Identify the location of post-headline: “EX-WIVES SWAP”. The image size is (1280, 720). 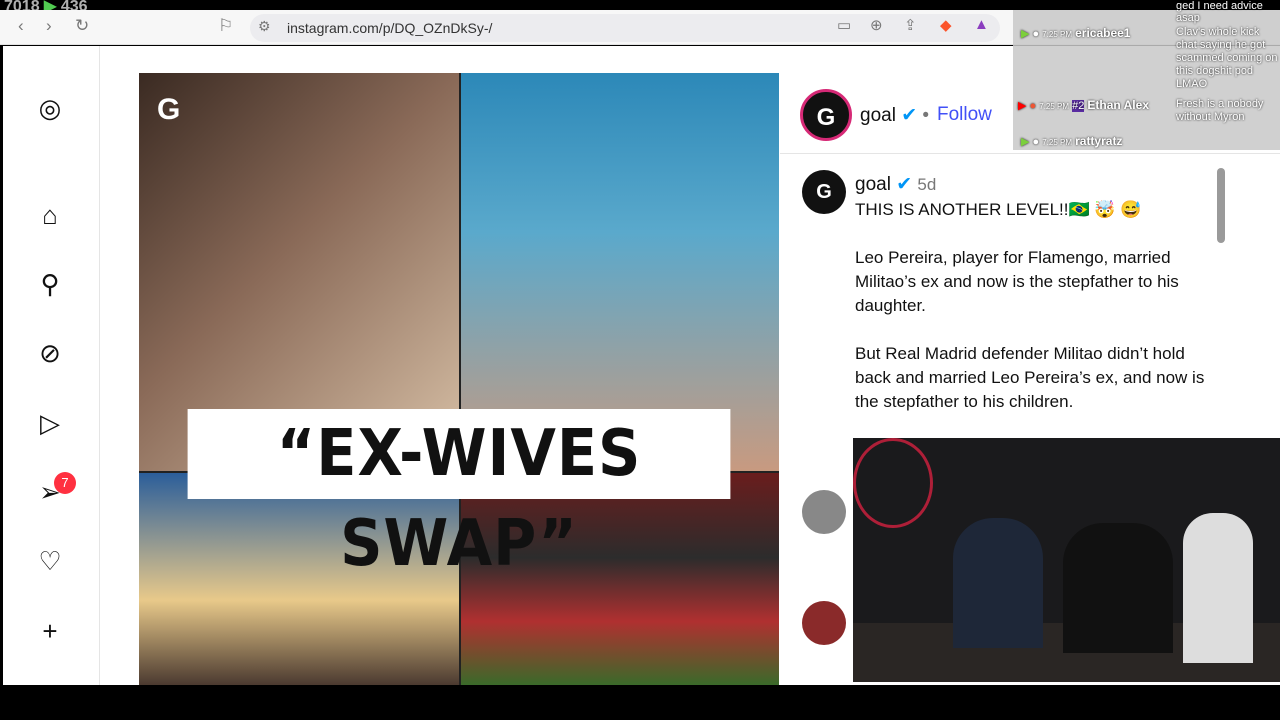
(459, 495).